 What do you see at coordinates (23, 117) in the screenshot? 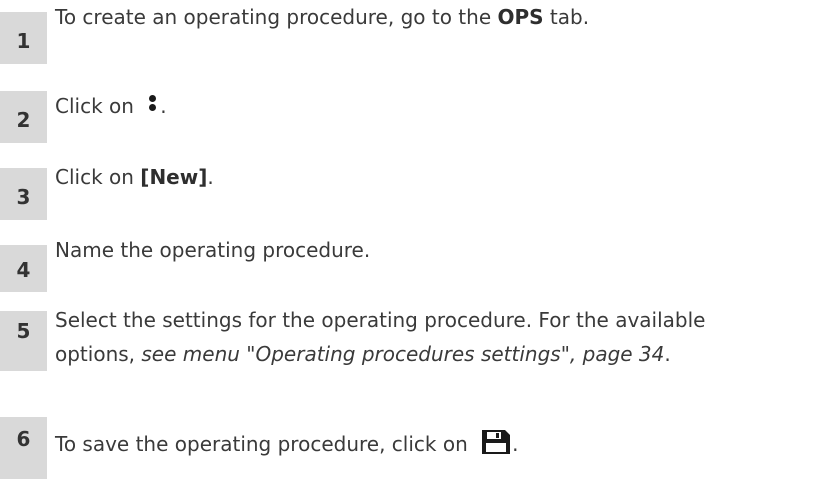
I see `step-number: 2` at bounding box center [23, 117].